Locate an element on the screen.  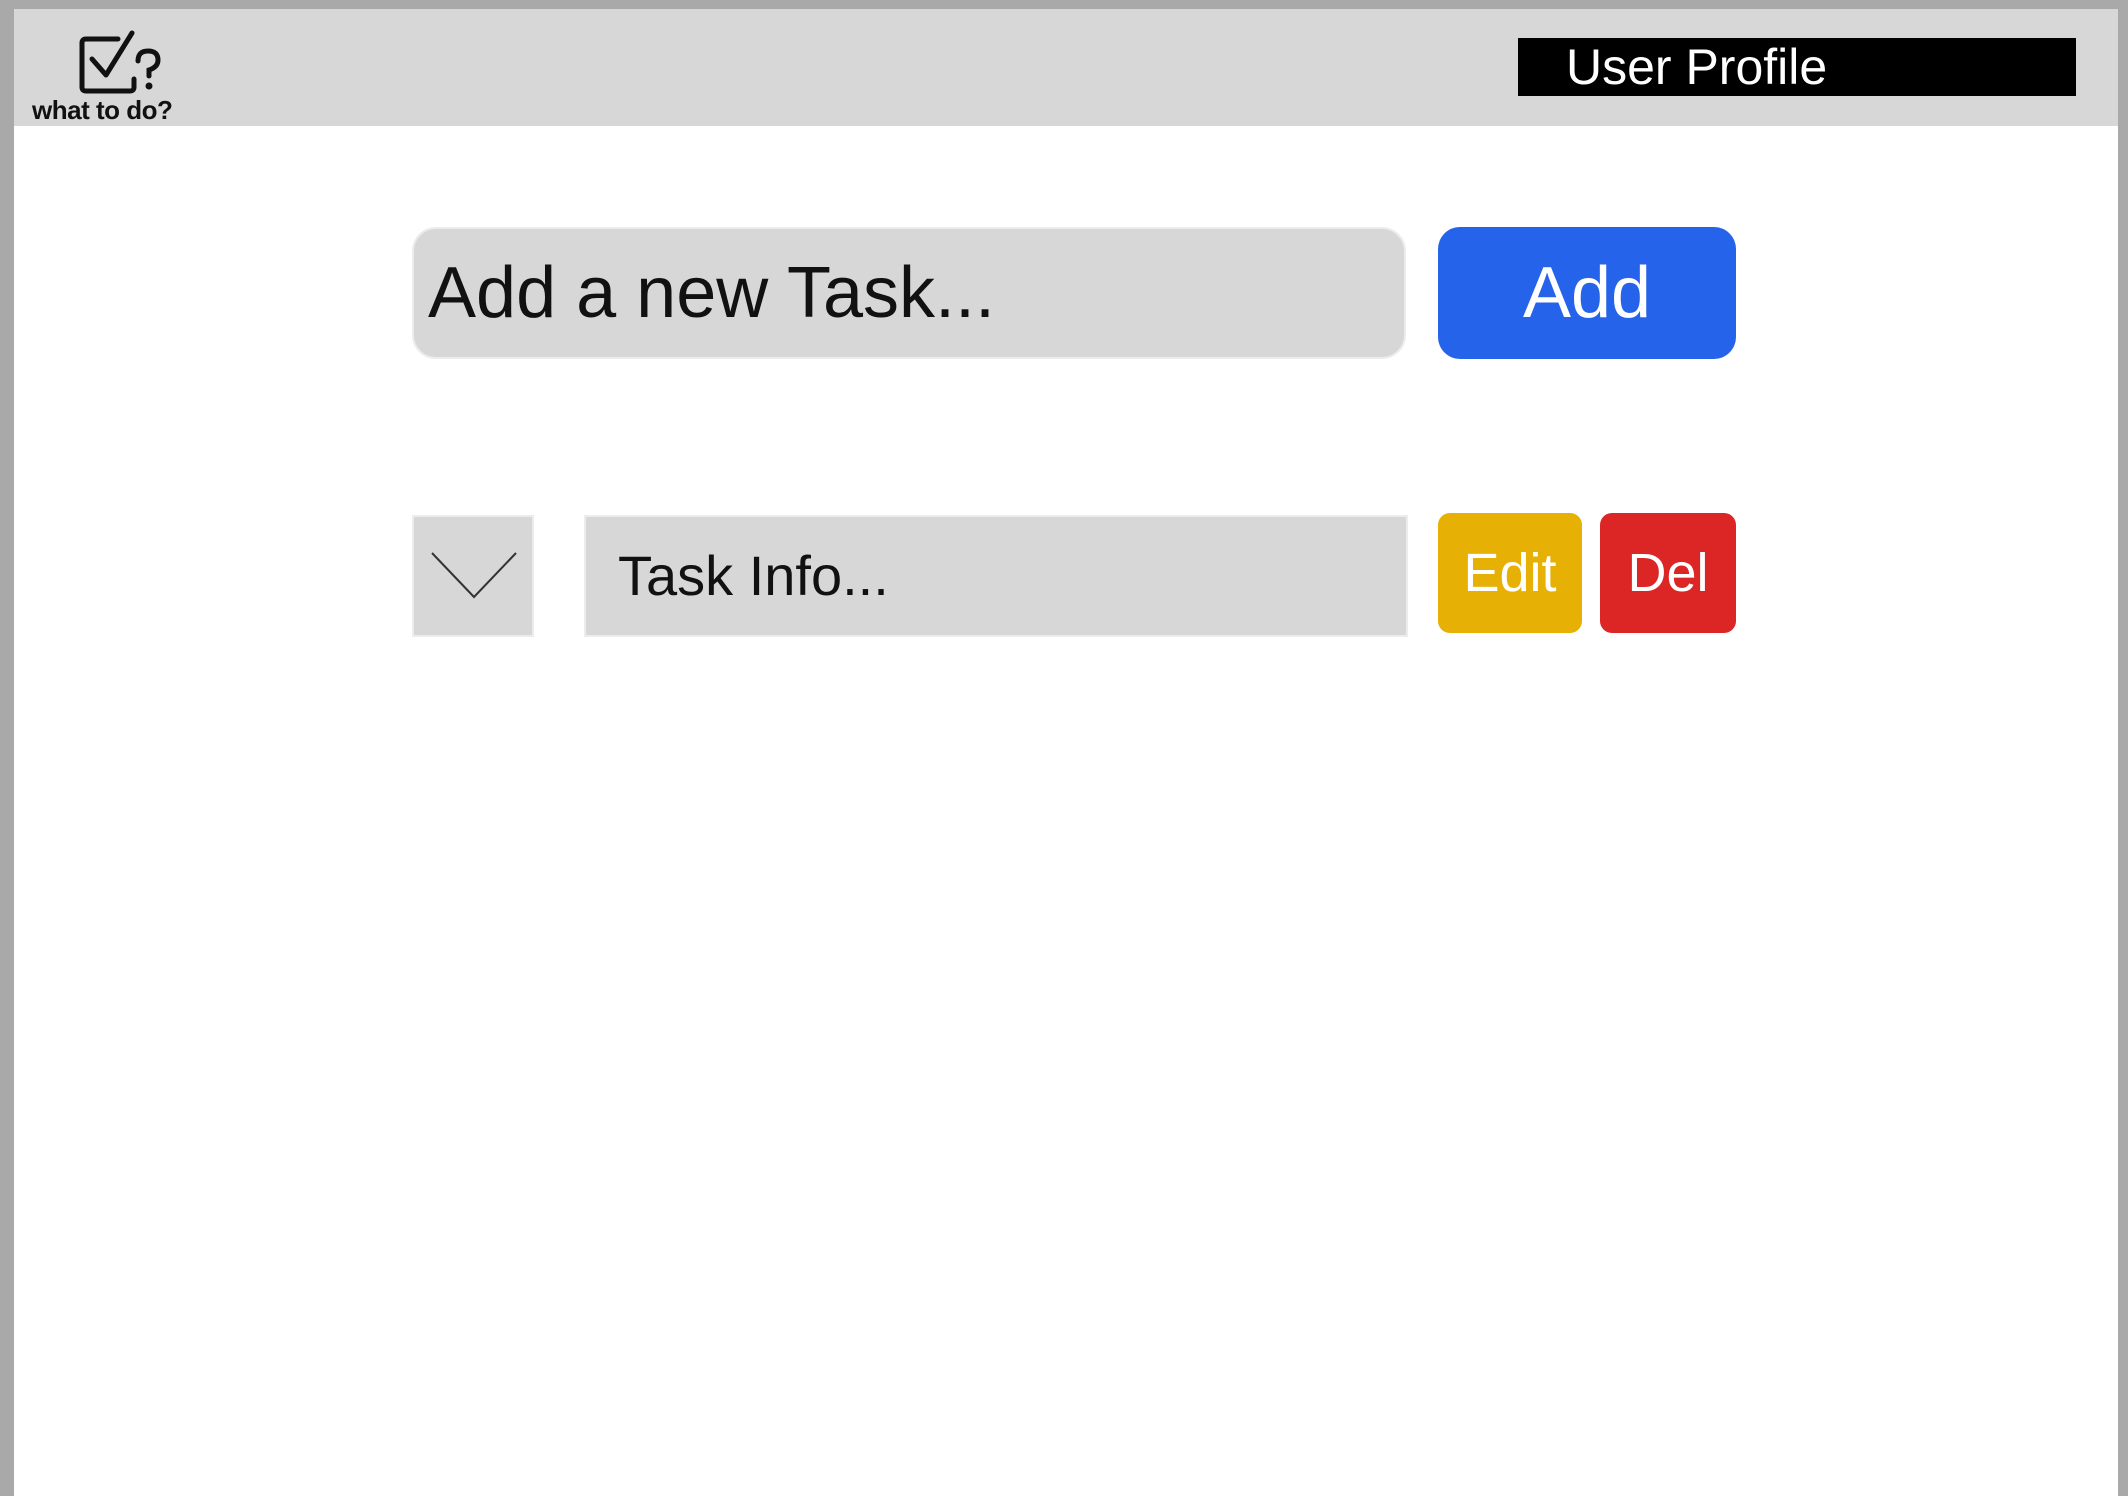
header-bar: what to do? User Profile is located at coordinates (1066, 67).